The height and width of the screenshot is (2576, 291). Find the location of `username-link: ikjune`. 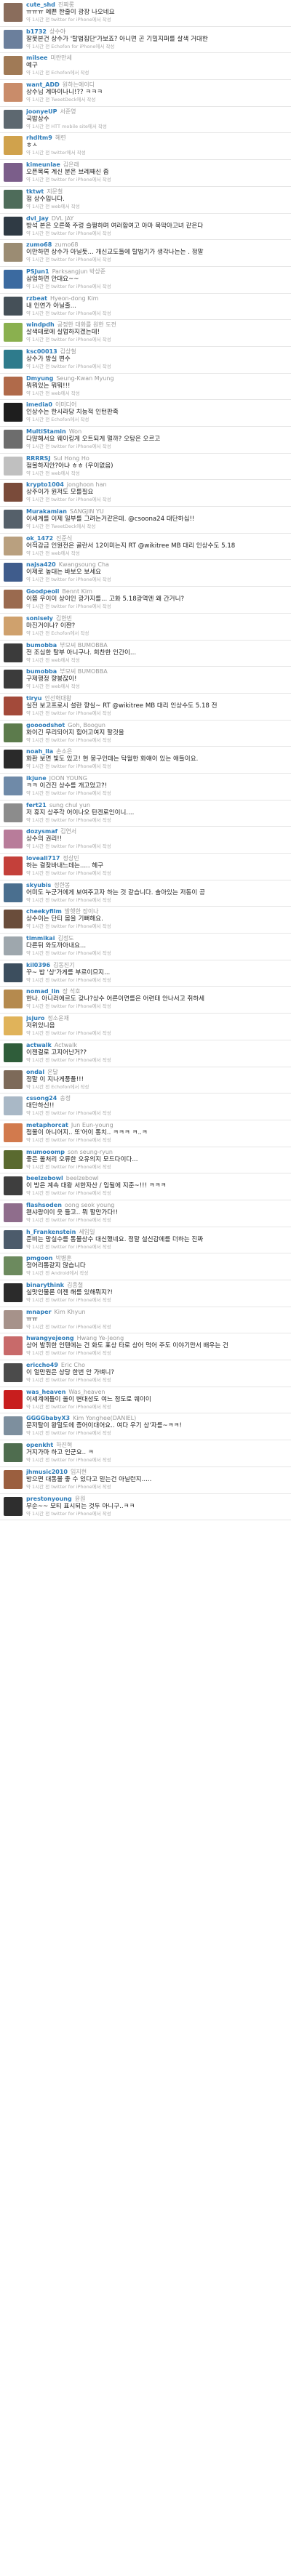

username-link: ikjune is located at coordinates (36, 778).